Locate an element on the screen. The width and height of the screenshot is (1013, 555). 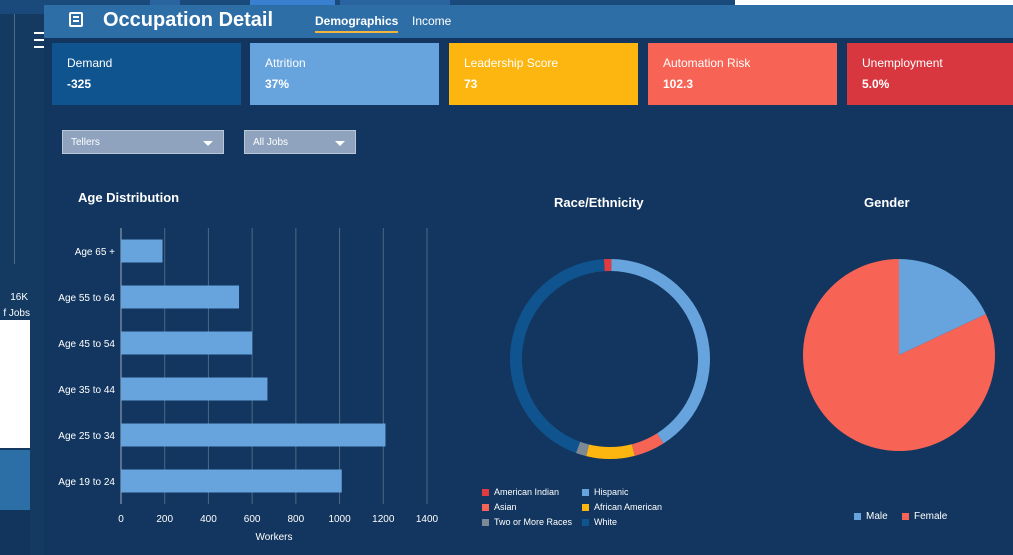
legend-item: Two or More Races is located at coordinates (527, 522).